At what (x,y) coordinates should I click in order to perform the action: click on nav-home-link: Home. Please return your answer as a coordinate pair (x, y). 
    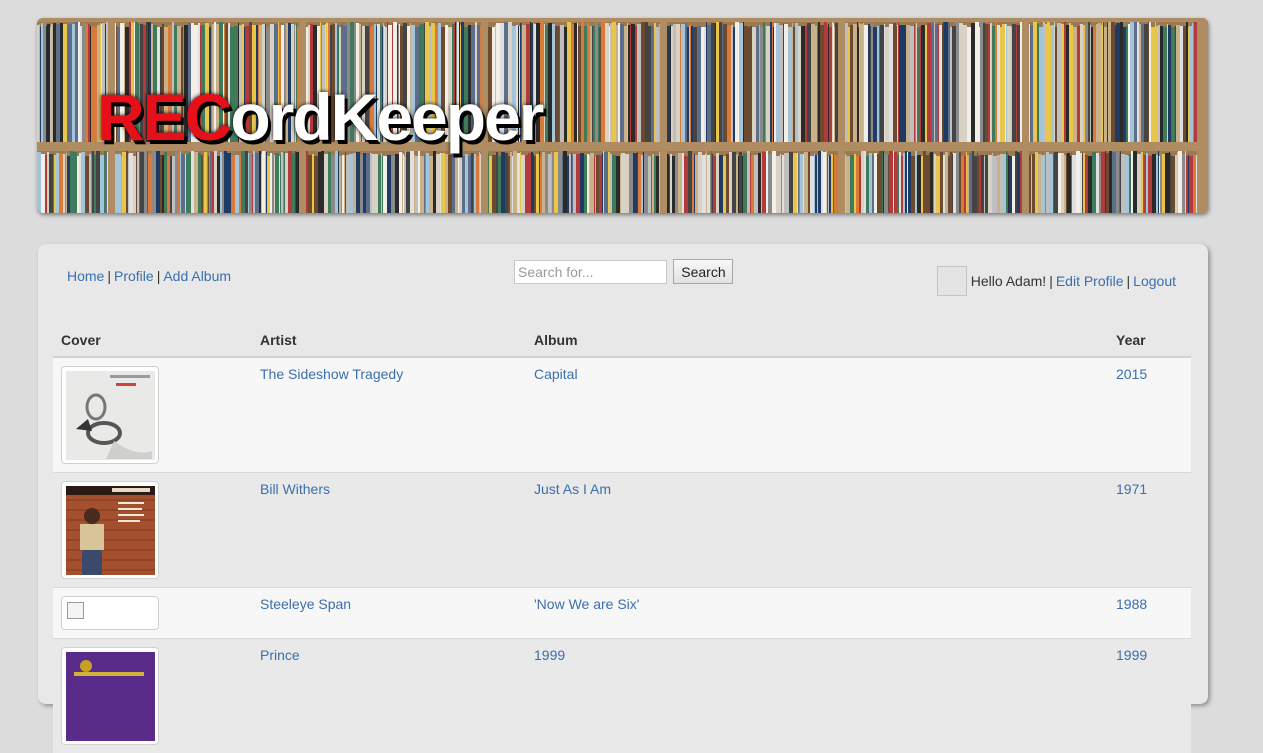
    Looking at the image, I should click on (85, 276).